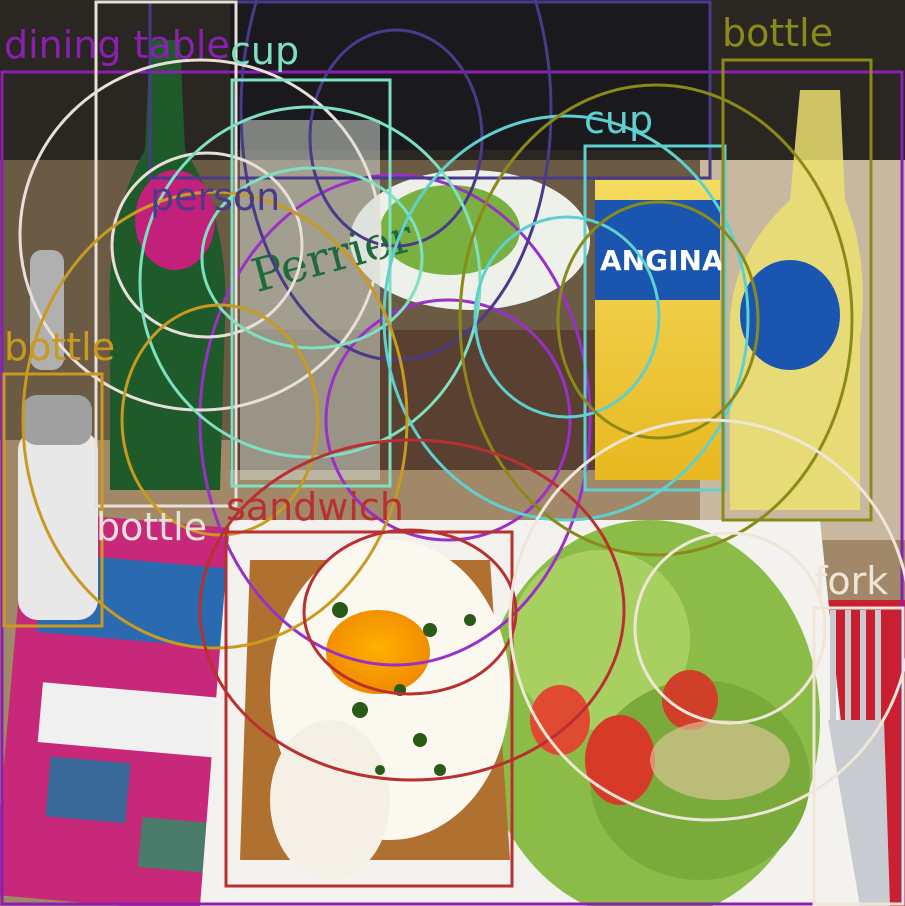 Image resolution: width=905 pixels, height=906 pixels. I want to click on label-dining-table: dining table, so click(117, 45).